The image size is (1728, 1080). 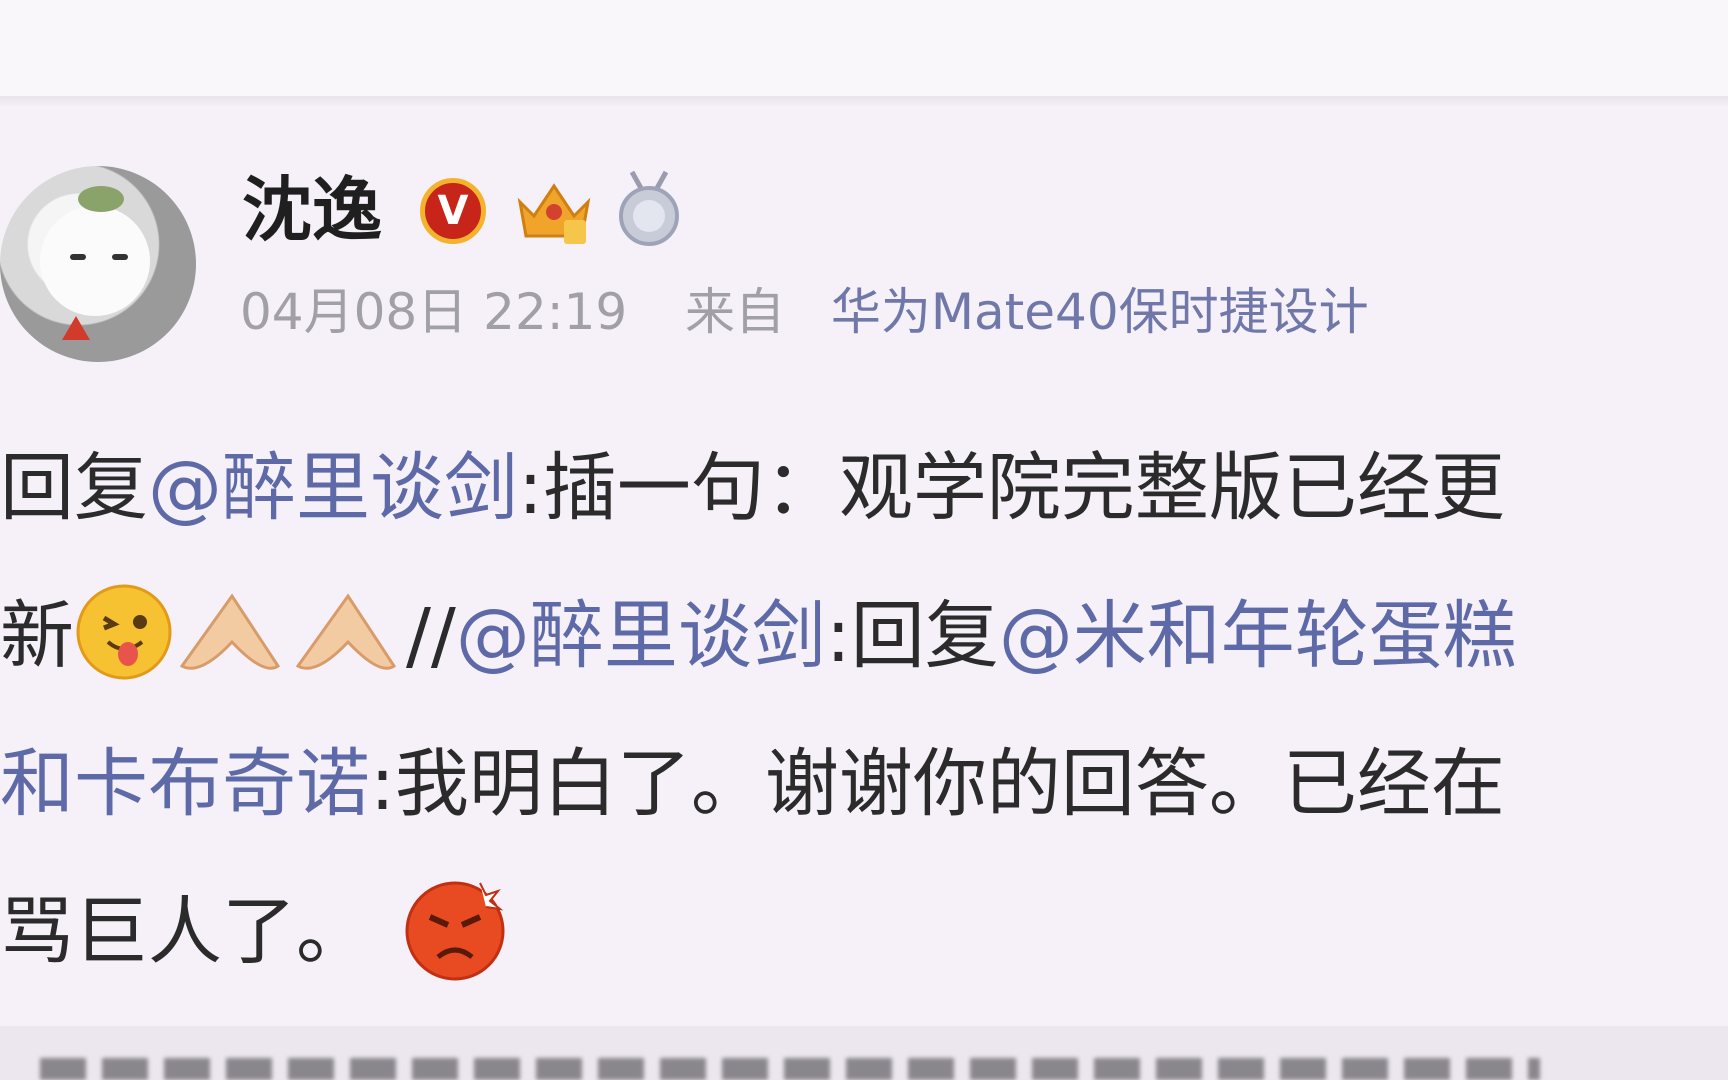 What do you see at coordinates (312, 210) in the screenshot?
I see `author-name: 沈逸` at bounding box center [312, 210].